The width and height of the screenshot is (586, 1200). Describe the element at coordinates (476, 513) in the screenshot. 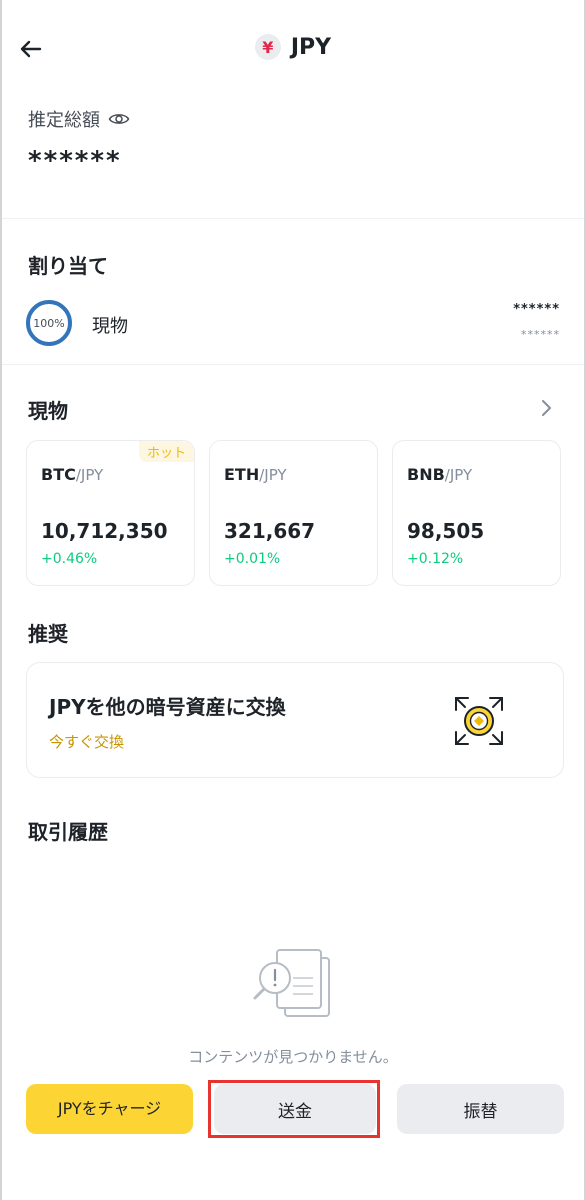

I see `pair-card-bnb: BNB/JPY 98,505 +0.12%` at that location.